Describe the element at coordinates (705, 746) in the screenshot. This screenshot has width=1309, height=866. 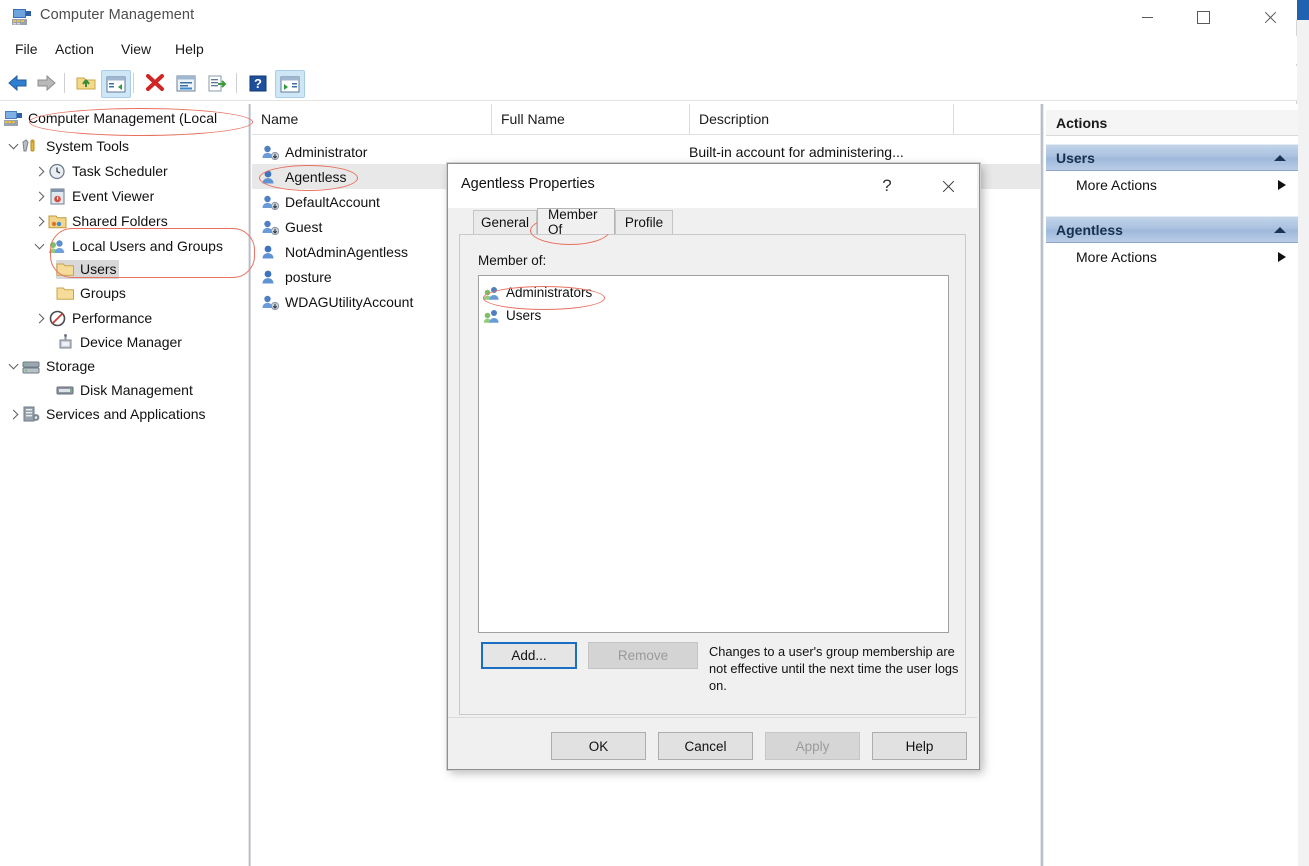
I see `cancel-button: Cancel` at that location.